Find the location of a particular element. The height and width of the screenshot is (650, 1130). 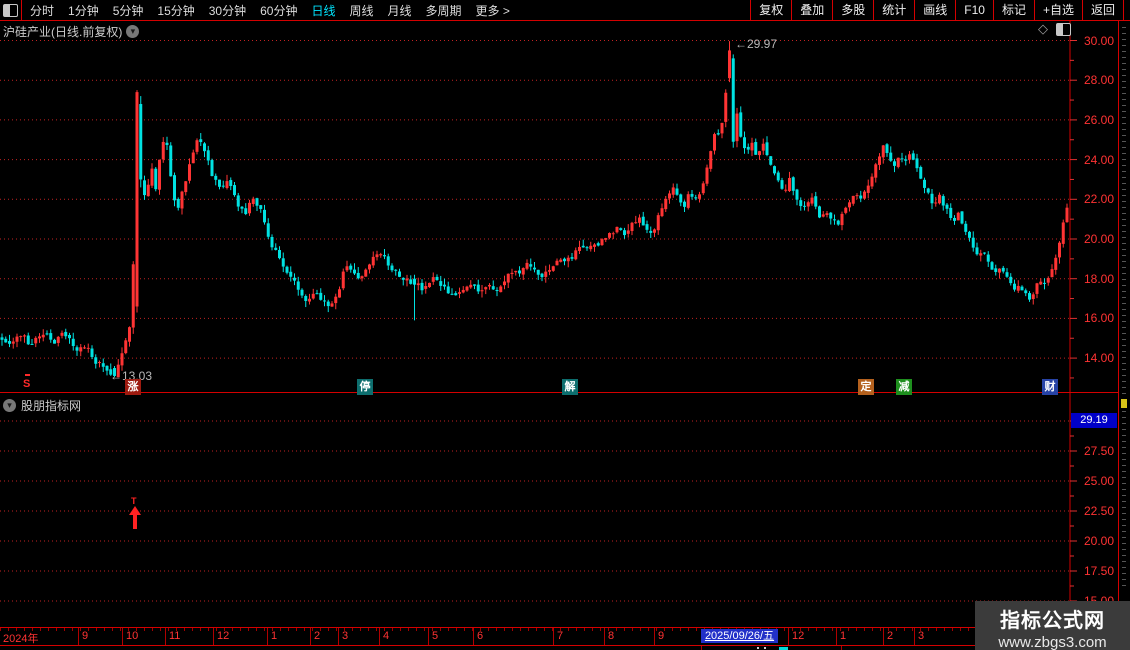

indicator-axis-label: 25.00 is located at coordinates (1098, 481).